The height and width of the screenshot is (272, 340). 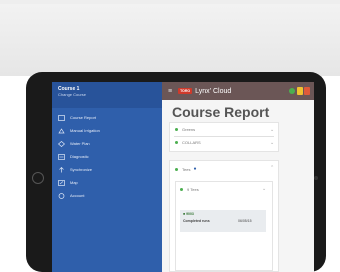 I want to click on irrigation-icon, so click(x=61, y=130).